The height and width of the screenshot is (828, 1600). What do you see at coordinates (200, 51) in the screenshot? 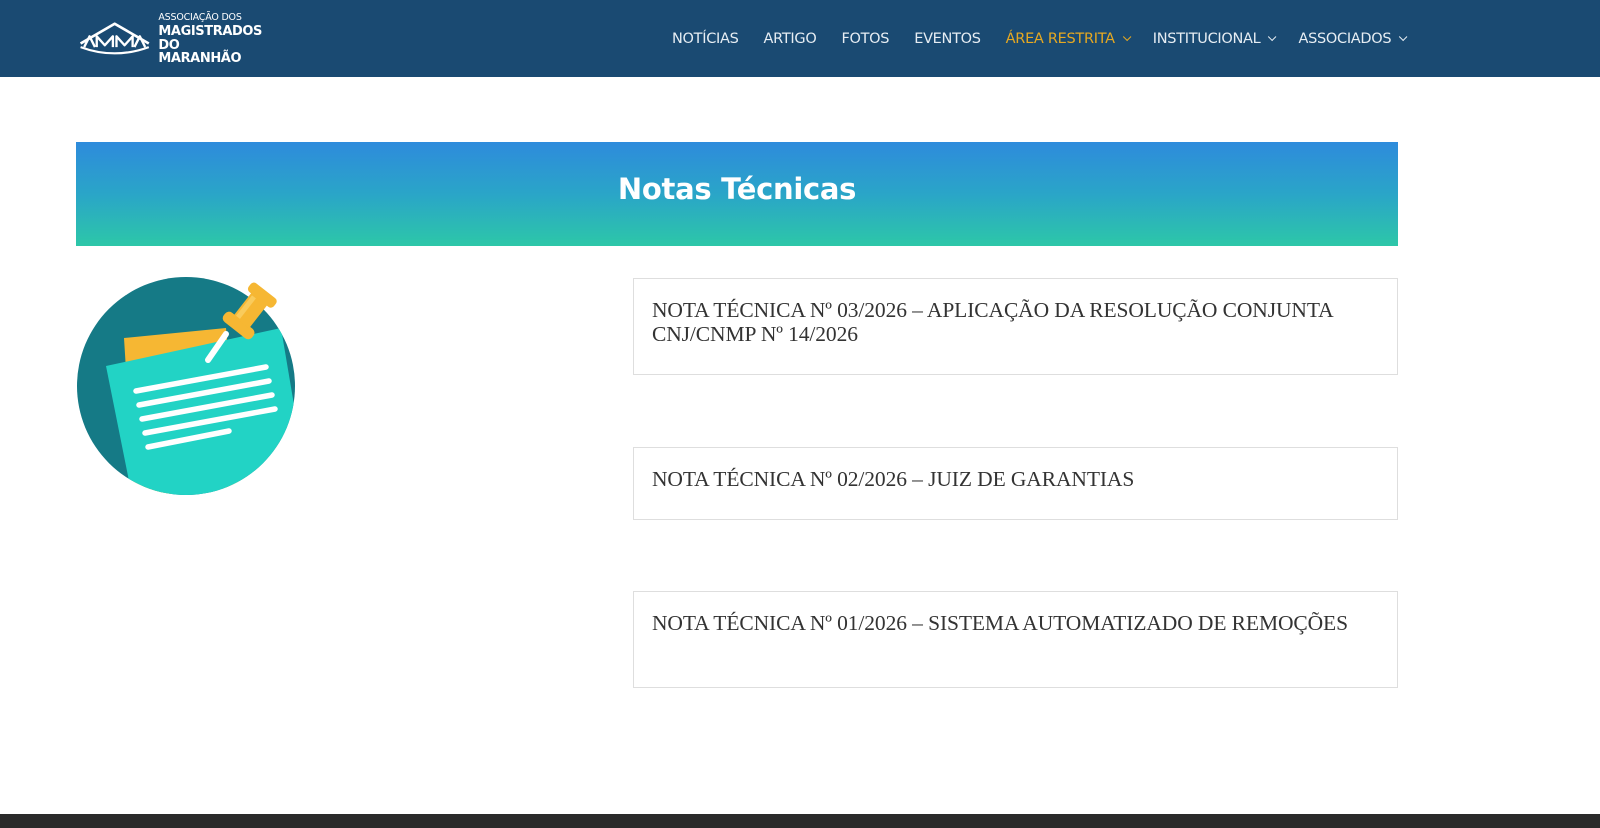
I see `logo-line-3: DO MARANHÃO` at bounding box center [200, 51].